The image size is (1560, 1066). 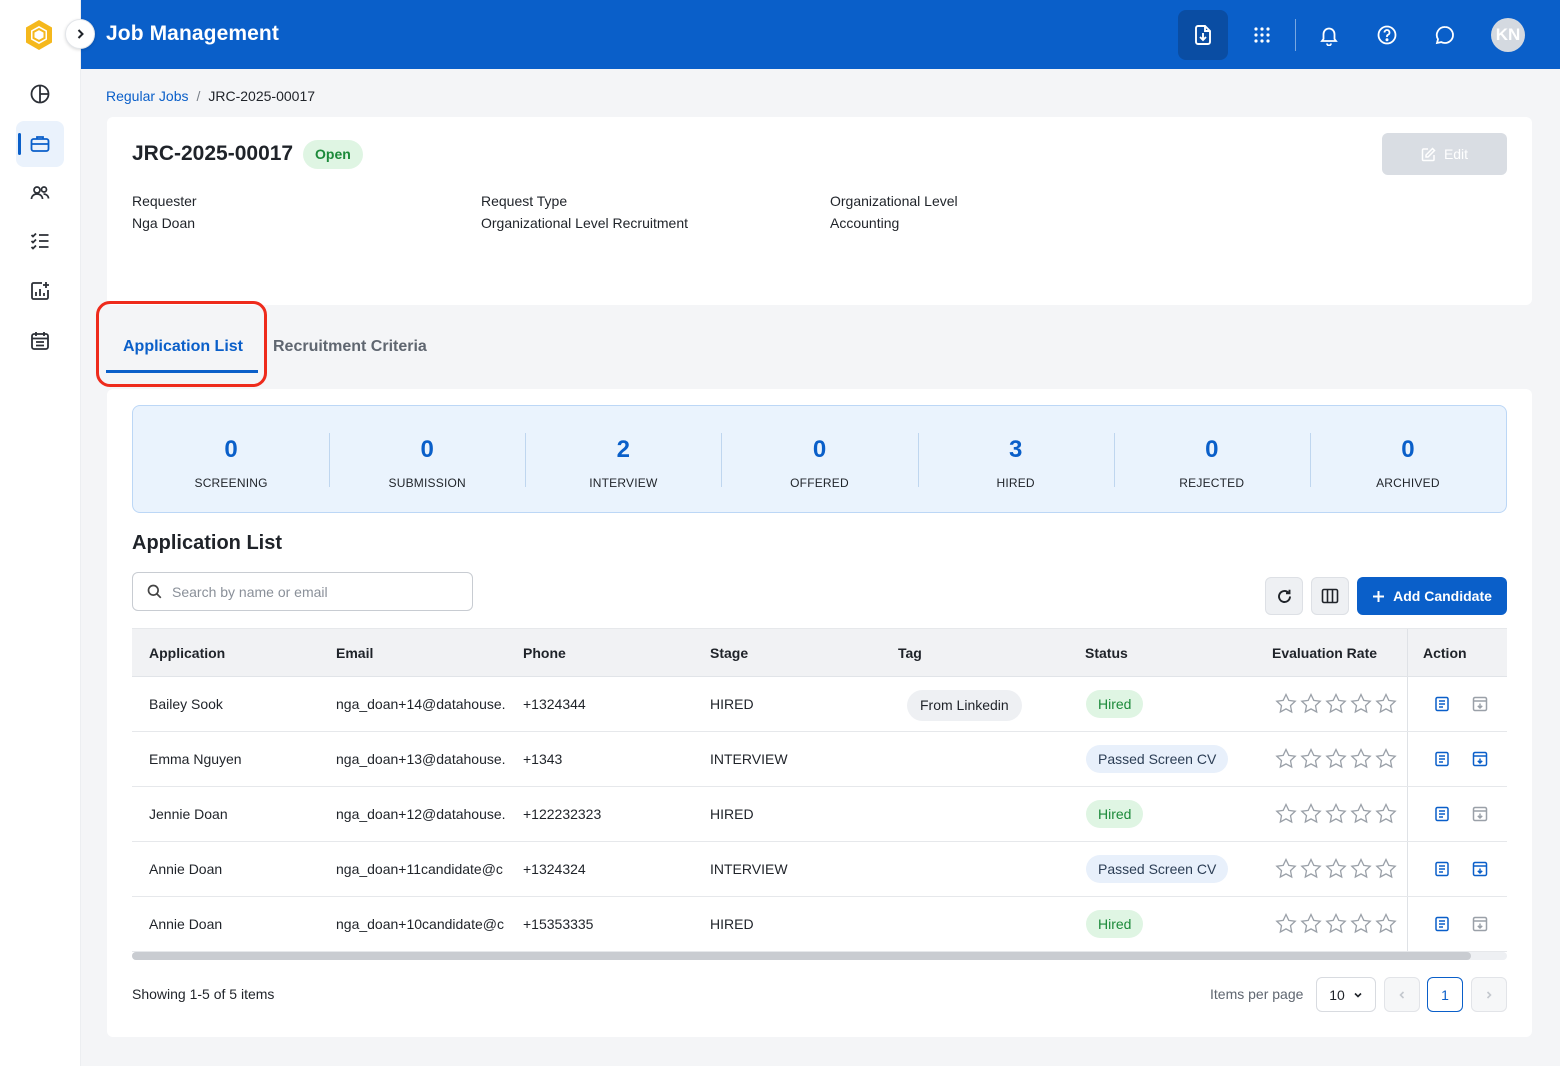 I want to click on stat-offered: 0 OFFERED, so click(x=819, y=459).